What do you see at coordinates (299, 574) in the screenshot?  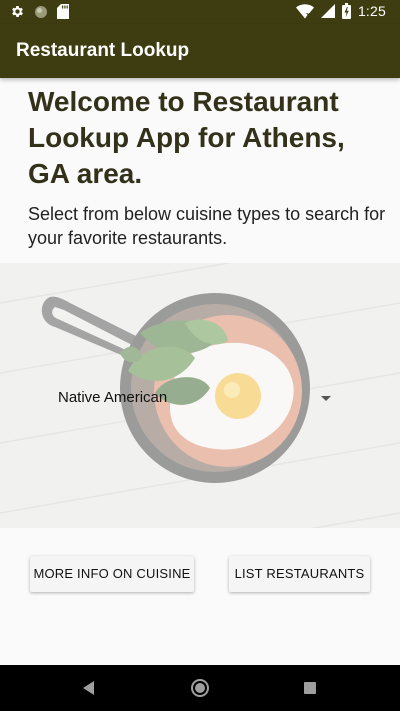 I see `list-restaurants-button: LIST RESTAURANTS` at bounding box center [299, 574].